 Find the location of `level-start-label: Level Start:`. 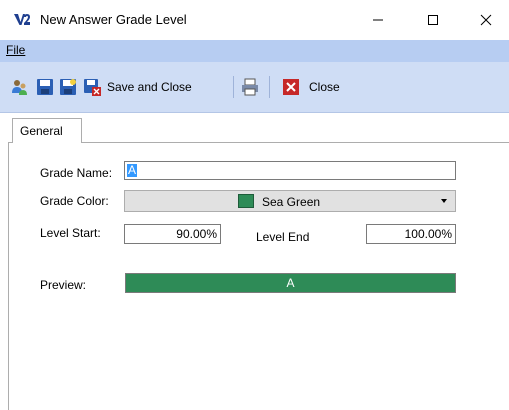

level-start-label: Level Start: is located at coordinates (70, 233).